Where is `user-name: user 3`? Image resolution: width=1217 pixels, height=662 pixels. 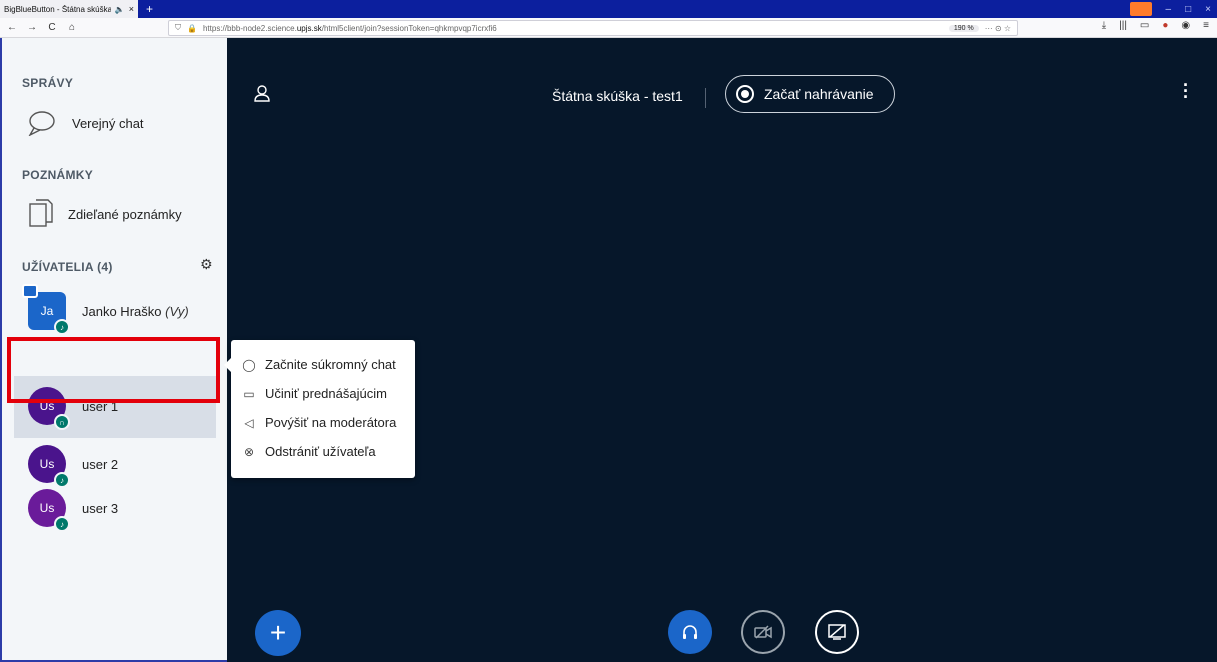
user-name: user 3 is located at coordinates (100, 508).